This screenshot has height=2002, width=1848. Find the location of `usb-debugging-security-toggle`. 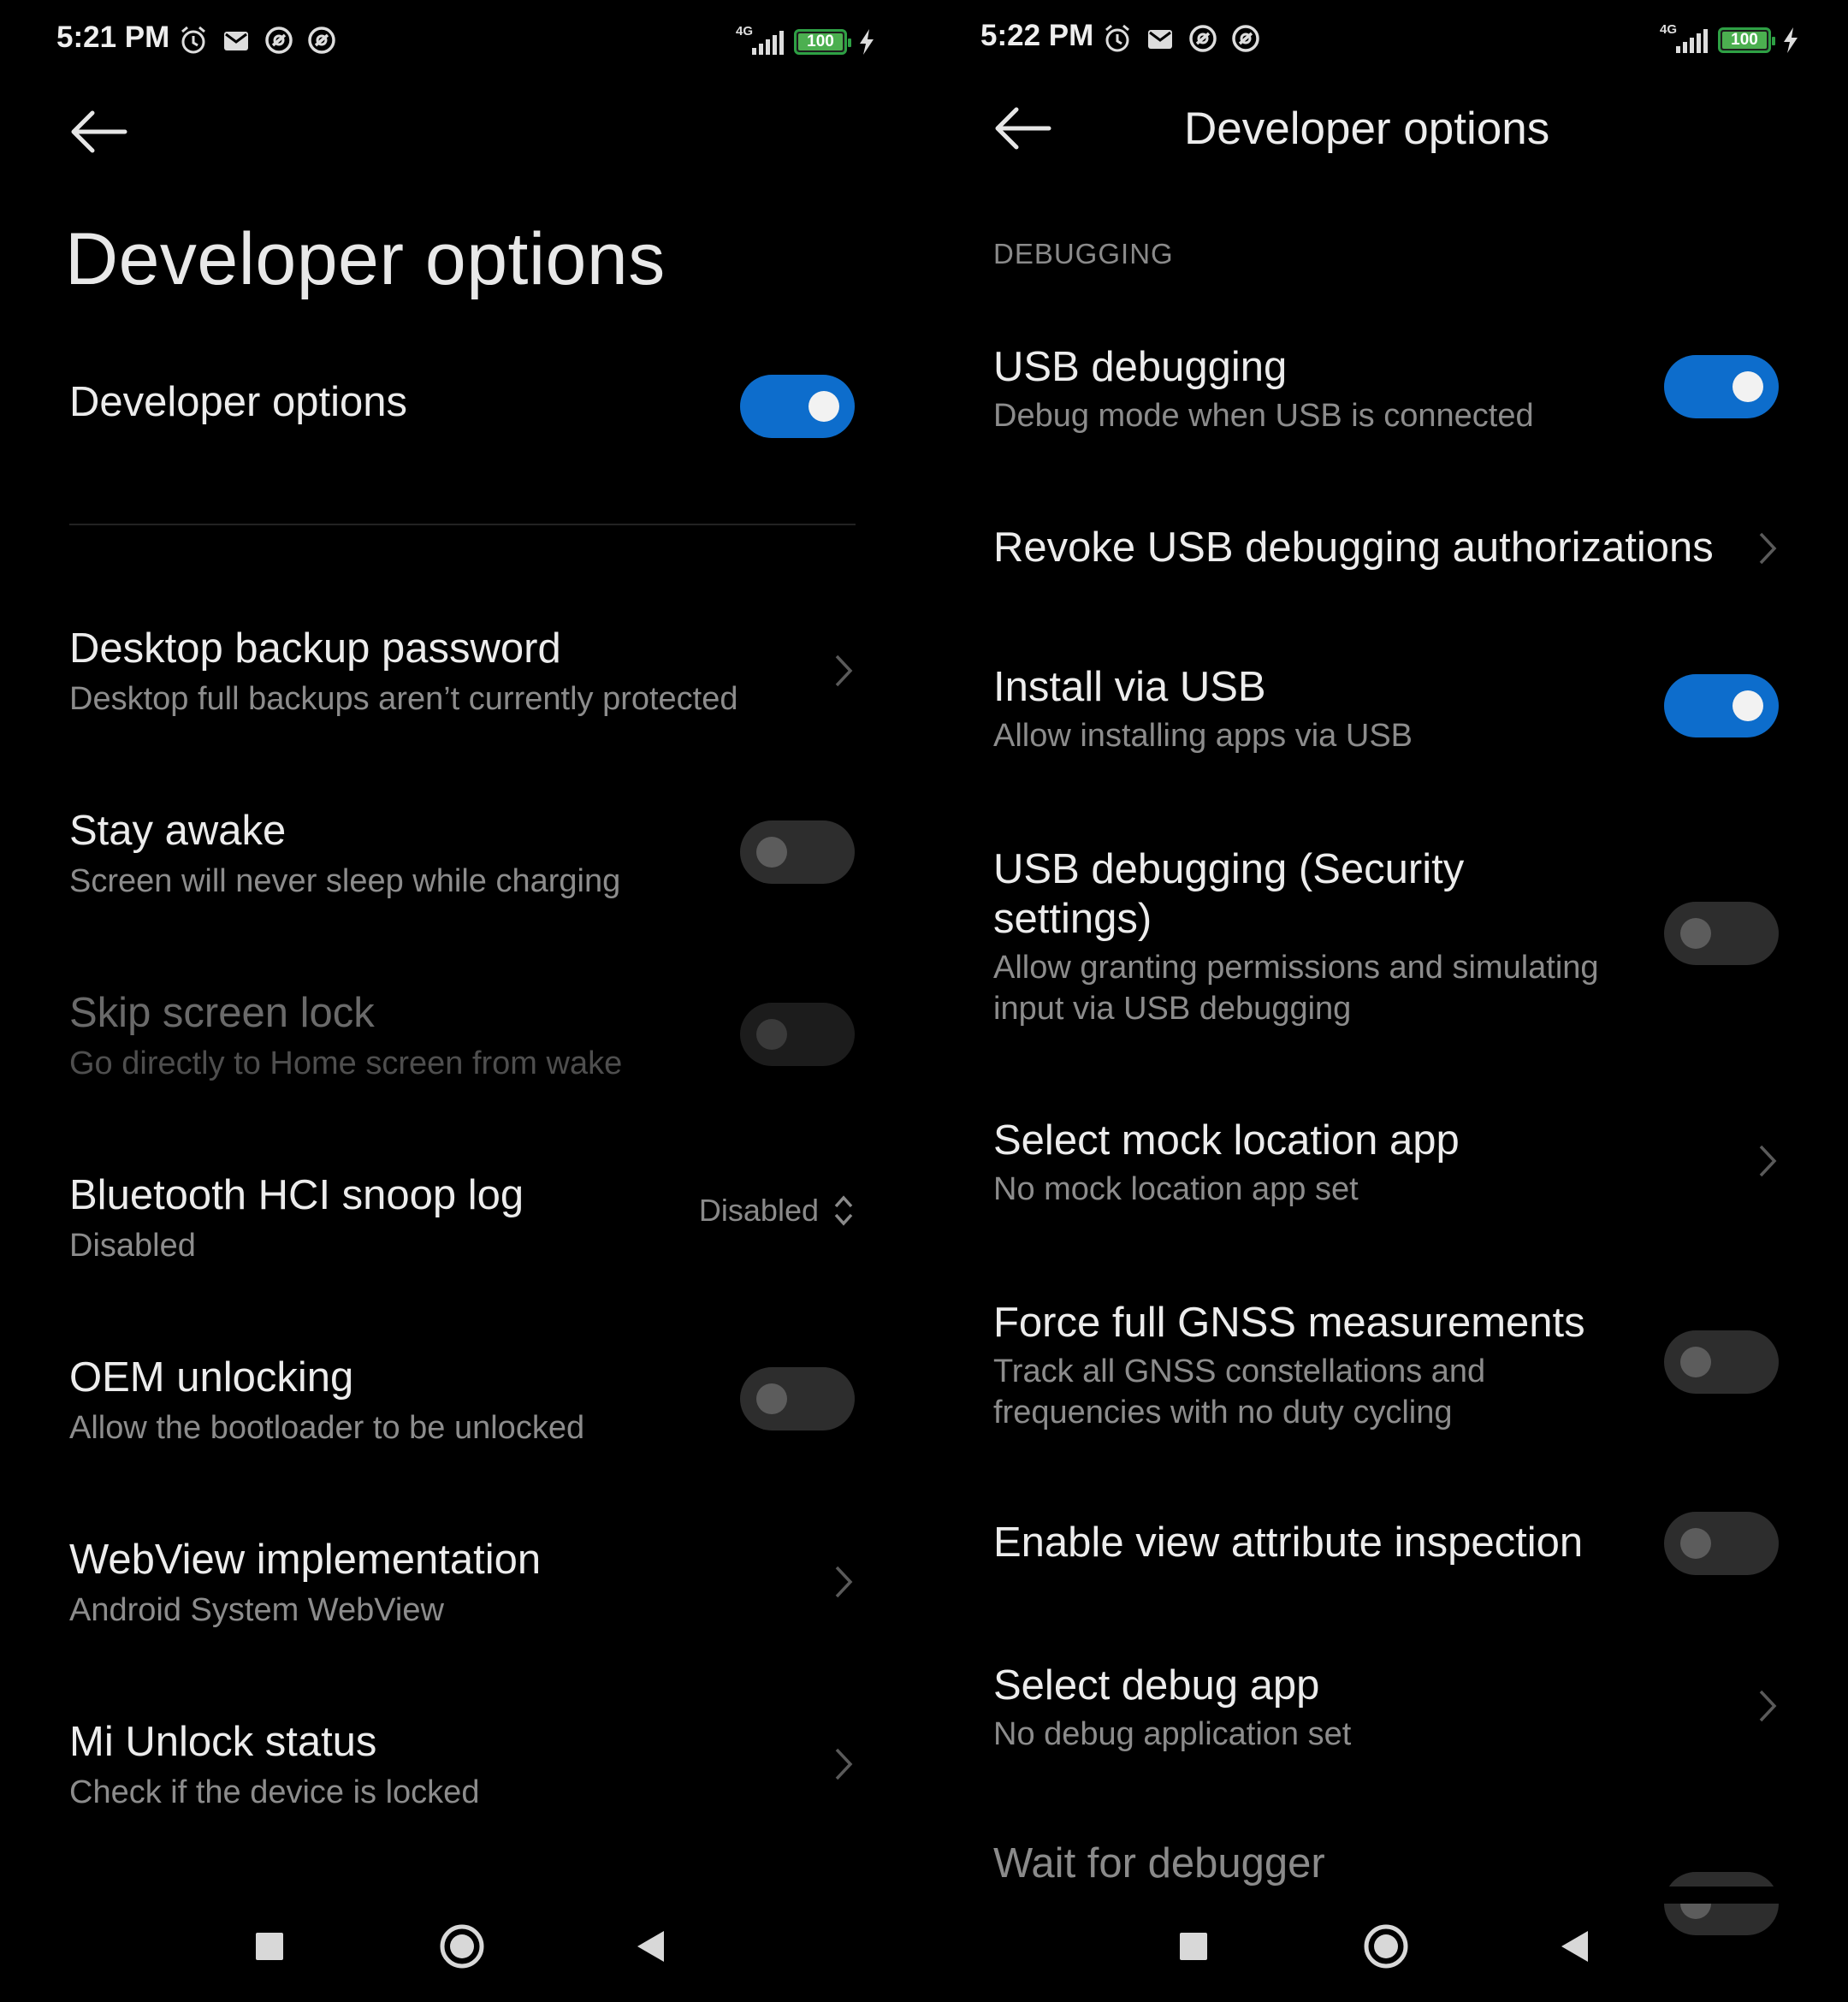

usb-debugging-security-toggle is located at coordinates (1721, 933).